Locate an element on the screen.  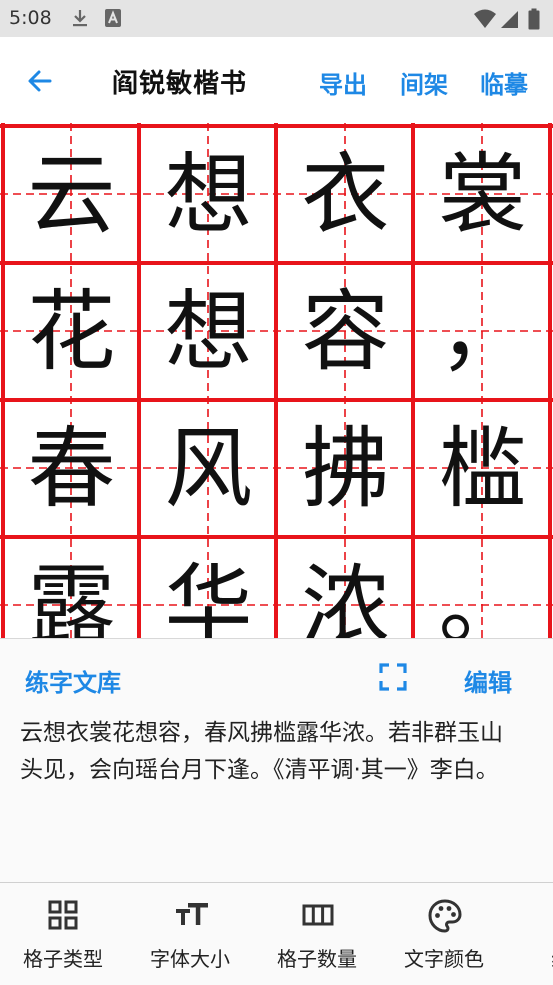
nav-label: 线条 is located at coordinates (534, 957).